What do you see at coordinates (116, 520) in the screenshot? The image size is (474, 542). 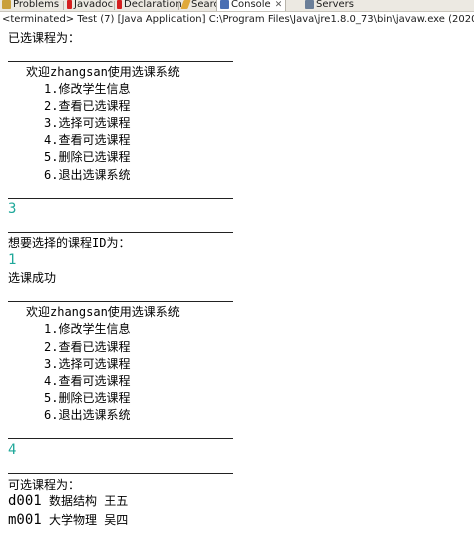 I see `course-teacher: 吴四` at bounding box center [116, 520].